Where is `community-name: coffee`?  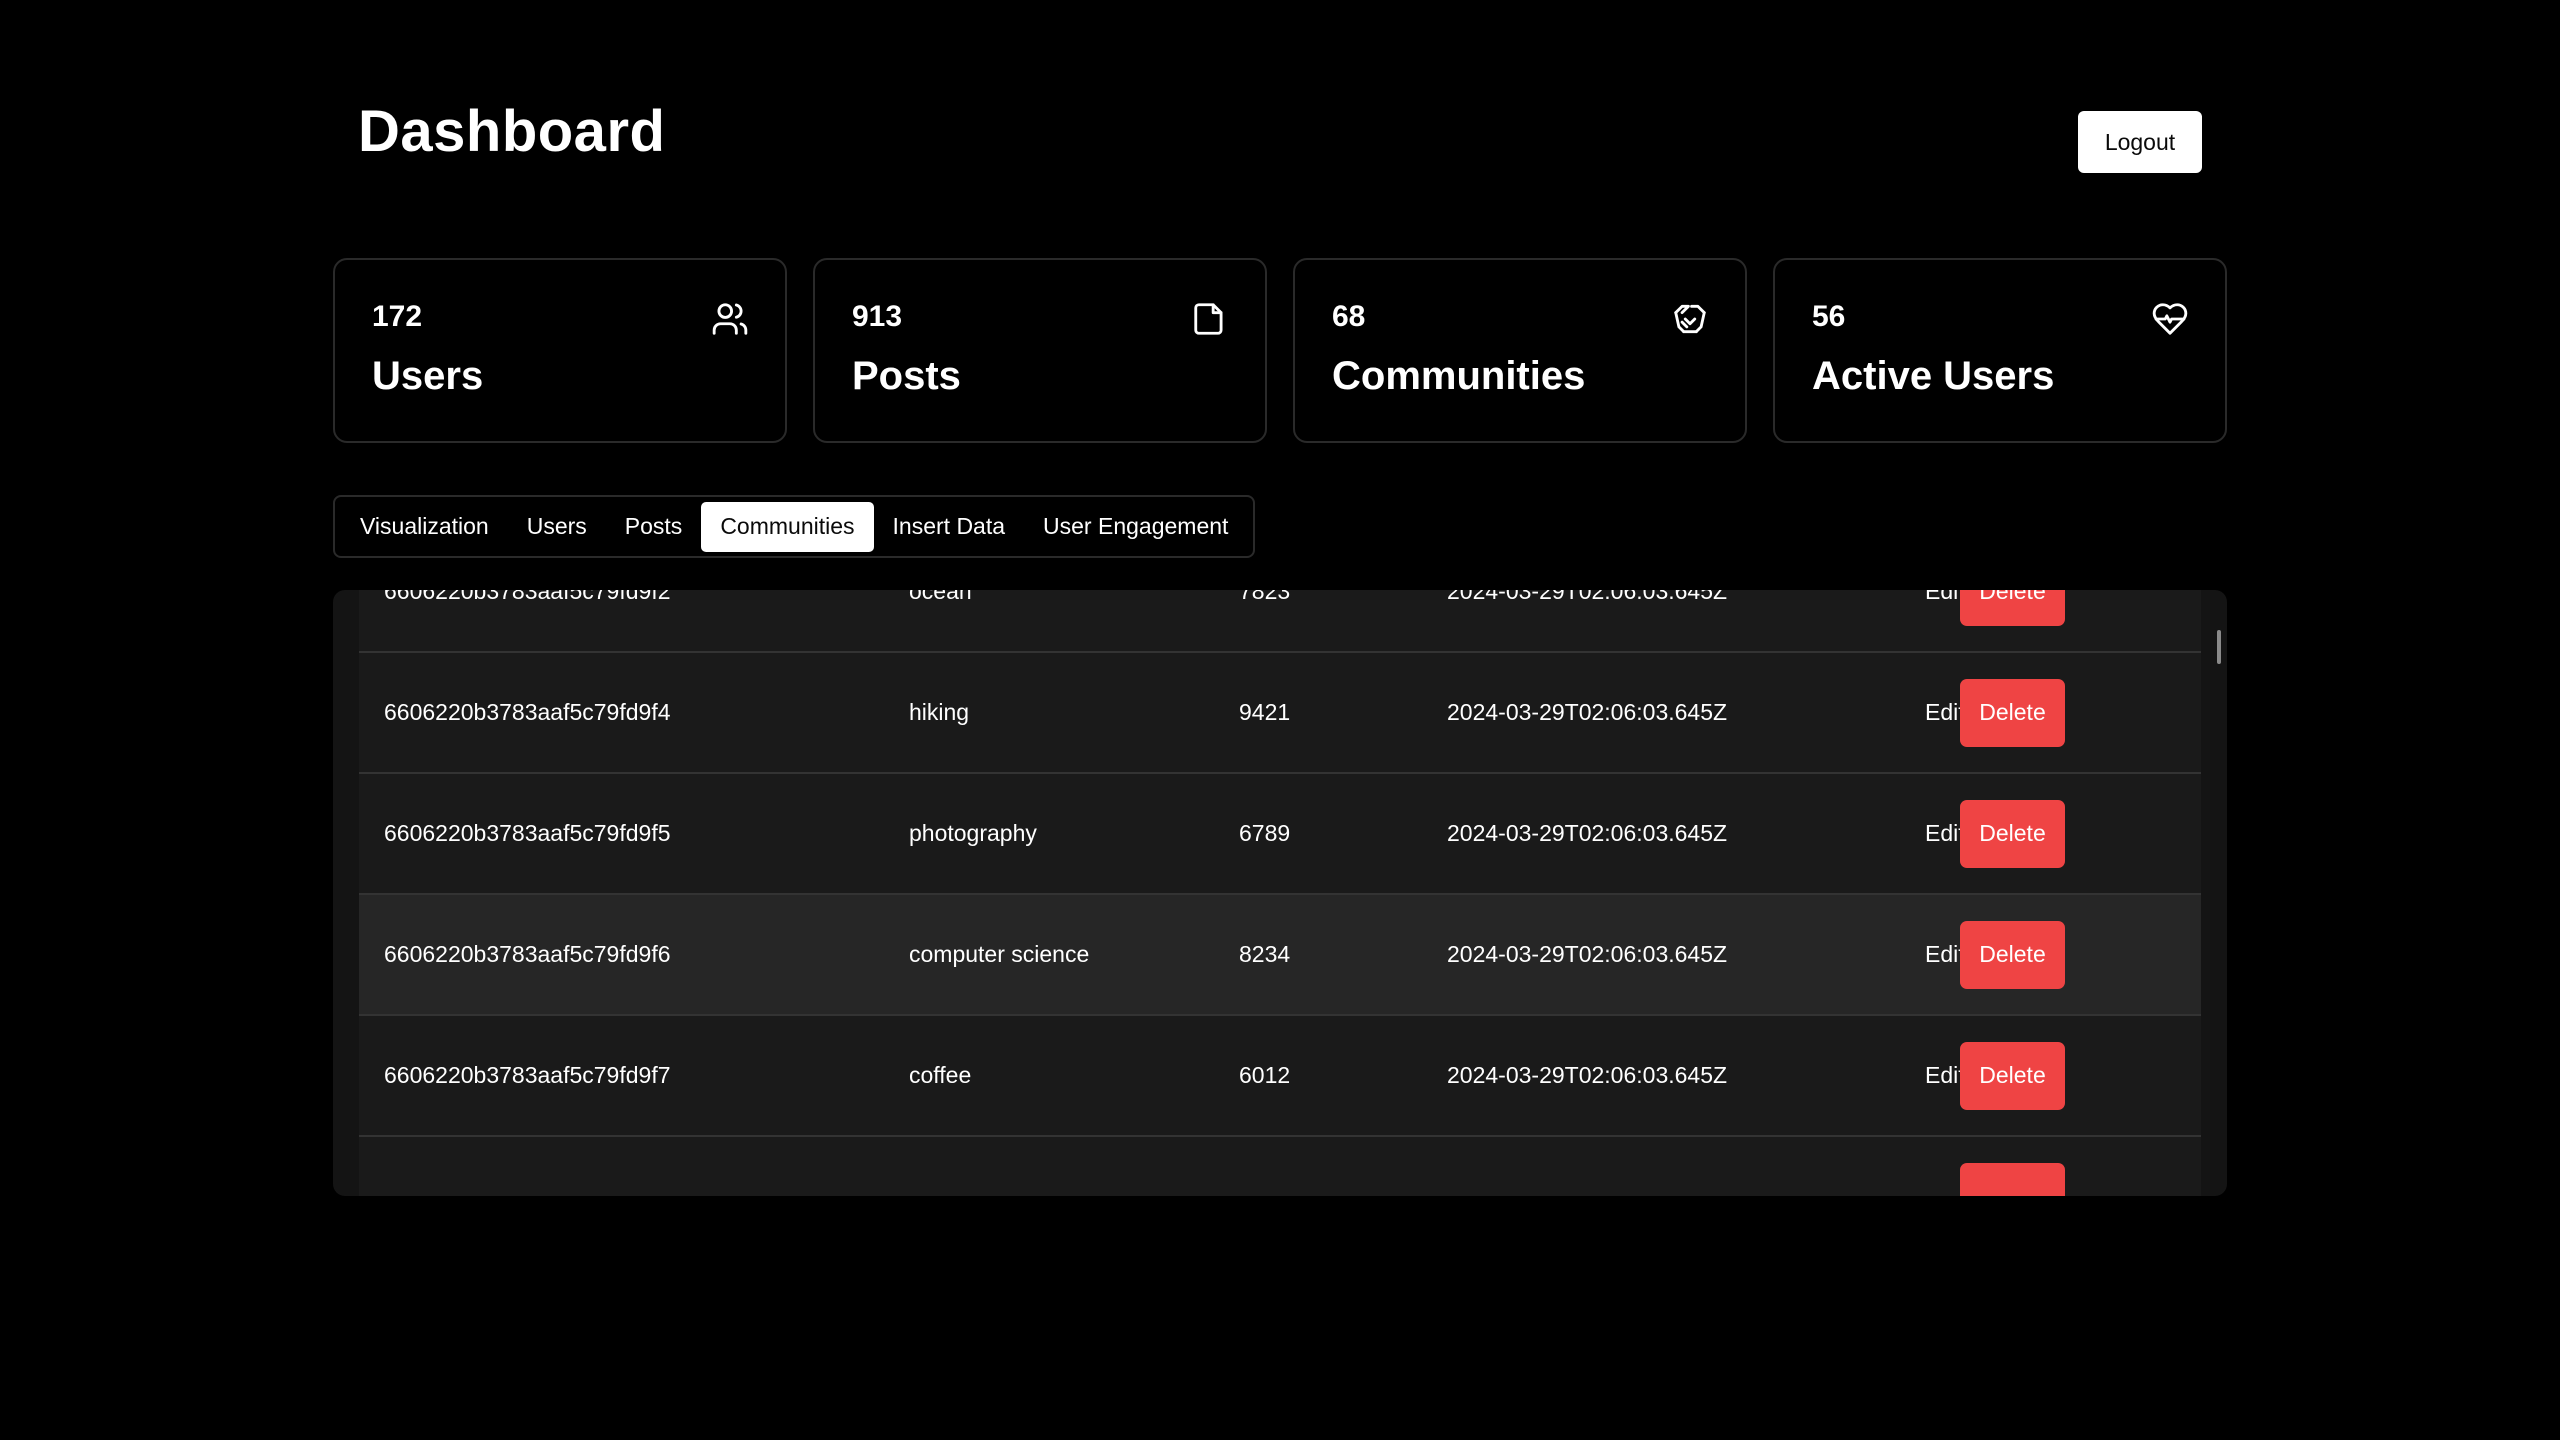 community-name: coffee is located at coordinates (940, 1075).